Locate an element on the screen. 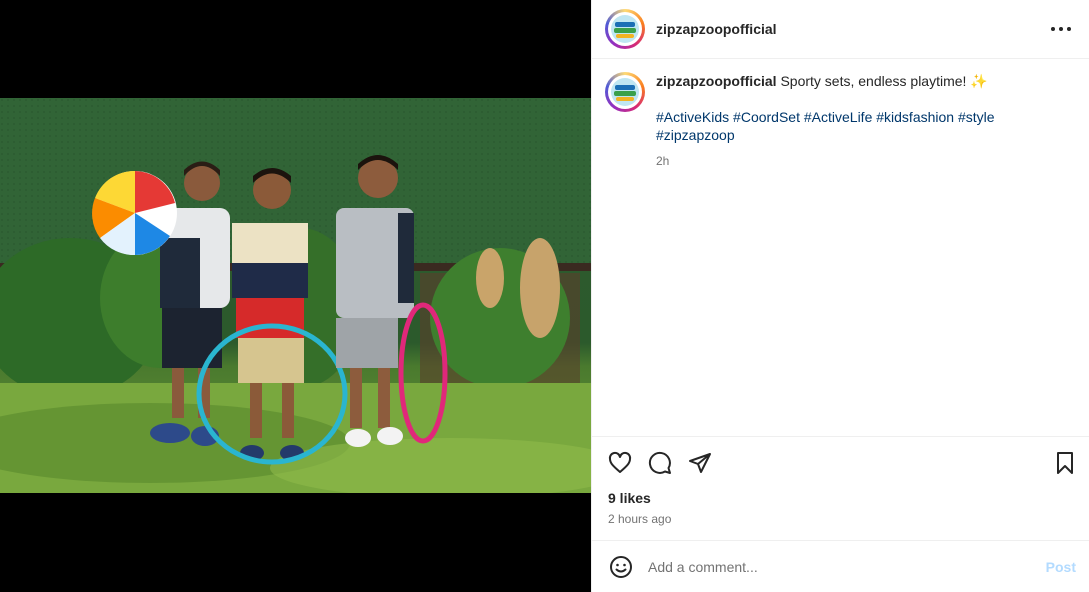  heart-icon is located at coordinates (620, 463).